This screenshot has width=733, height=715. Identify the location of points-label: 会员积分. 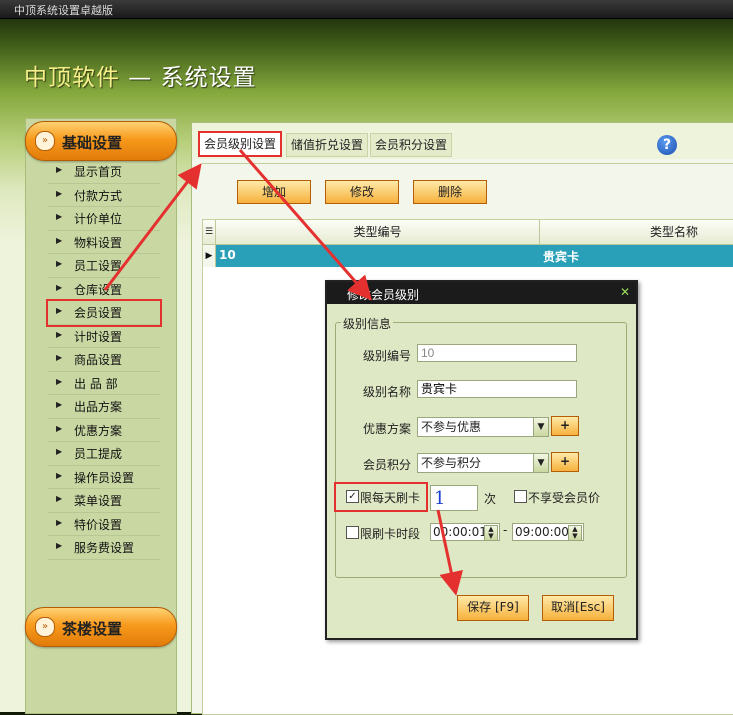
(387, 465).